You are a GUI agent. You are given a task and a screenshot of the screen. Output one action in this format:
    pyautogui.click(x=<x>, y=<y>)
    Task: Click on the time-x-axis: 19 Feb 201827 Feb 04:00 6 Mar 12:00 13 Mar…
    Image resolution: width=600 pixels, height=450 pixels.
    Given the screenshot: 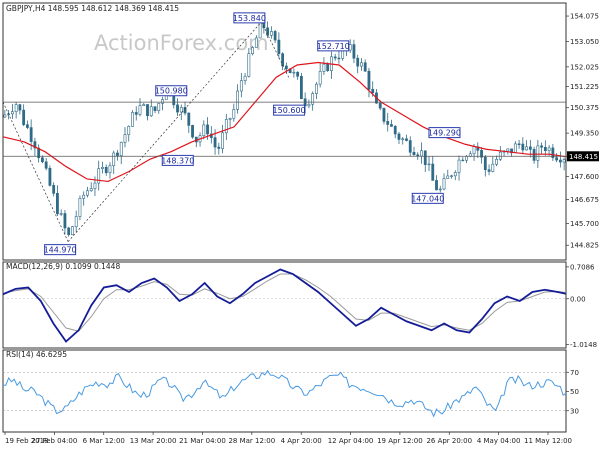 What is the action you would take?
    pyautogui.click(x=288, y=438)
    